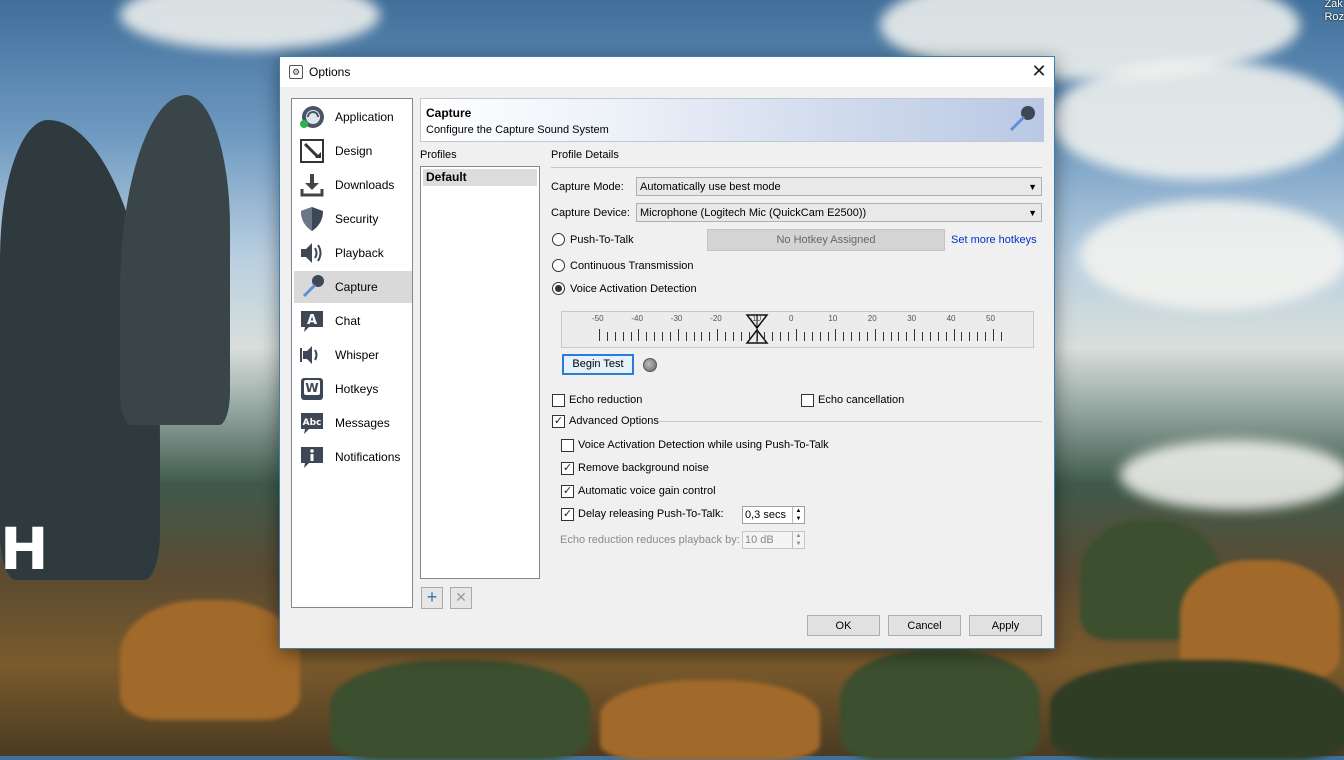 The image size is (1344, 760). What do you see at coordinates (1334, 11) in the screenshot?
I see `desktop-corner-text: Zak Roz` at bounding box center [1334, 11].